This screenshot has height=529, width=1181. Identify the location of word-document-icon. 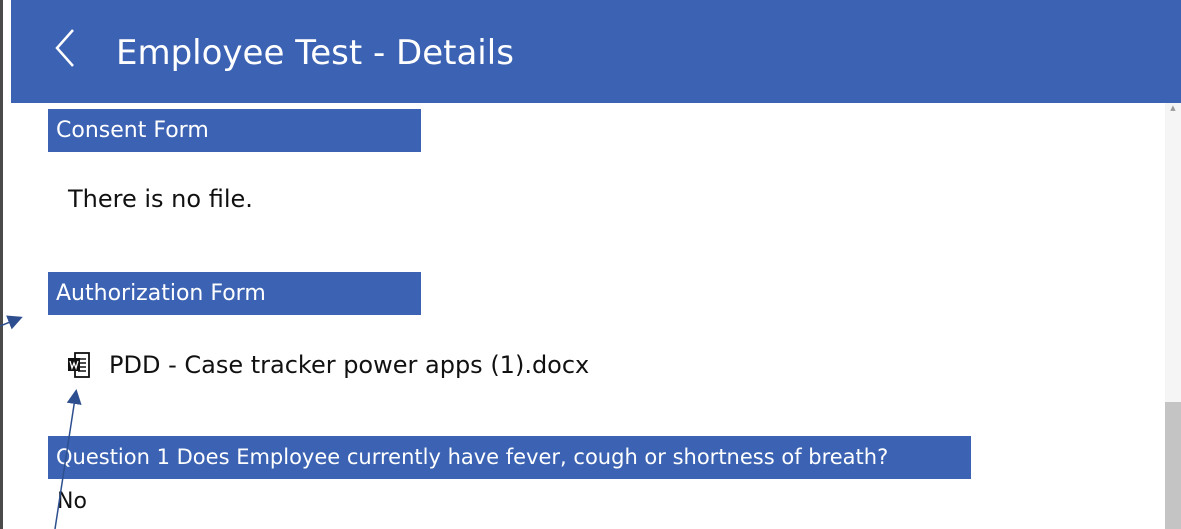
(79, 365).